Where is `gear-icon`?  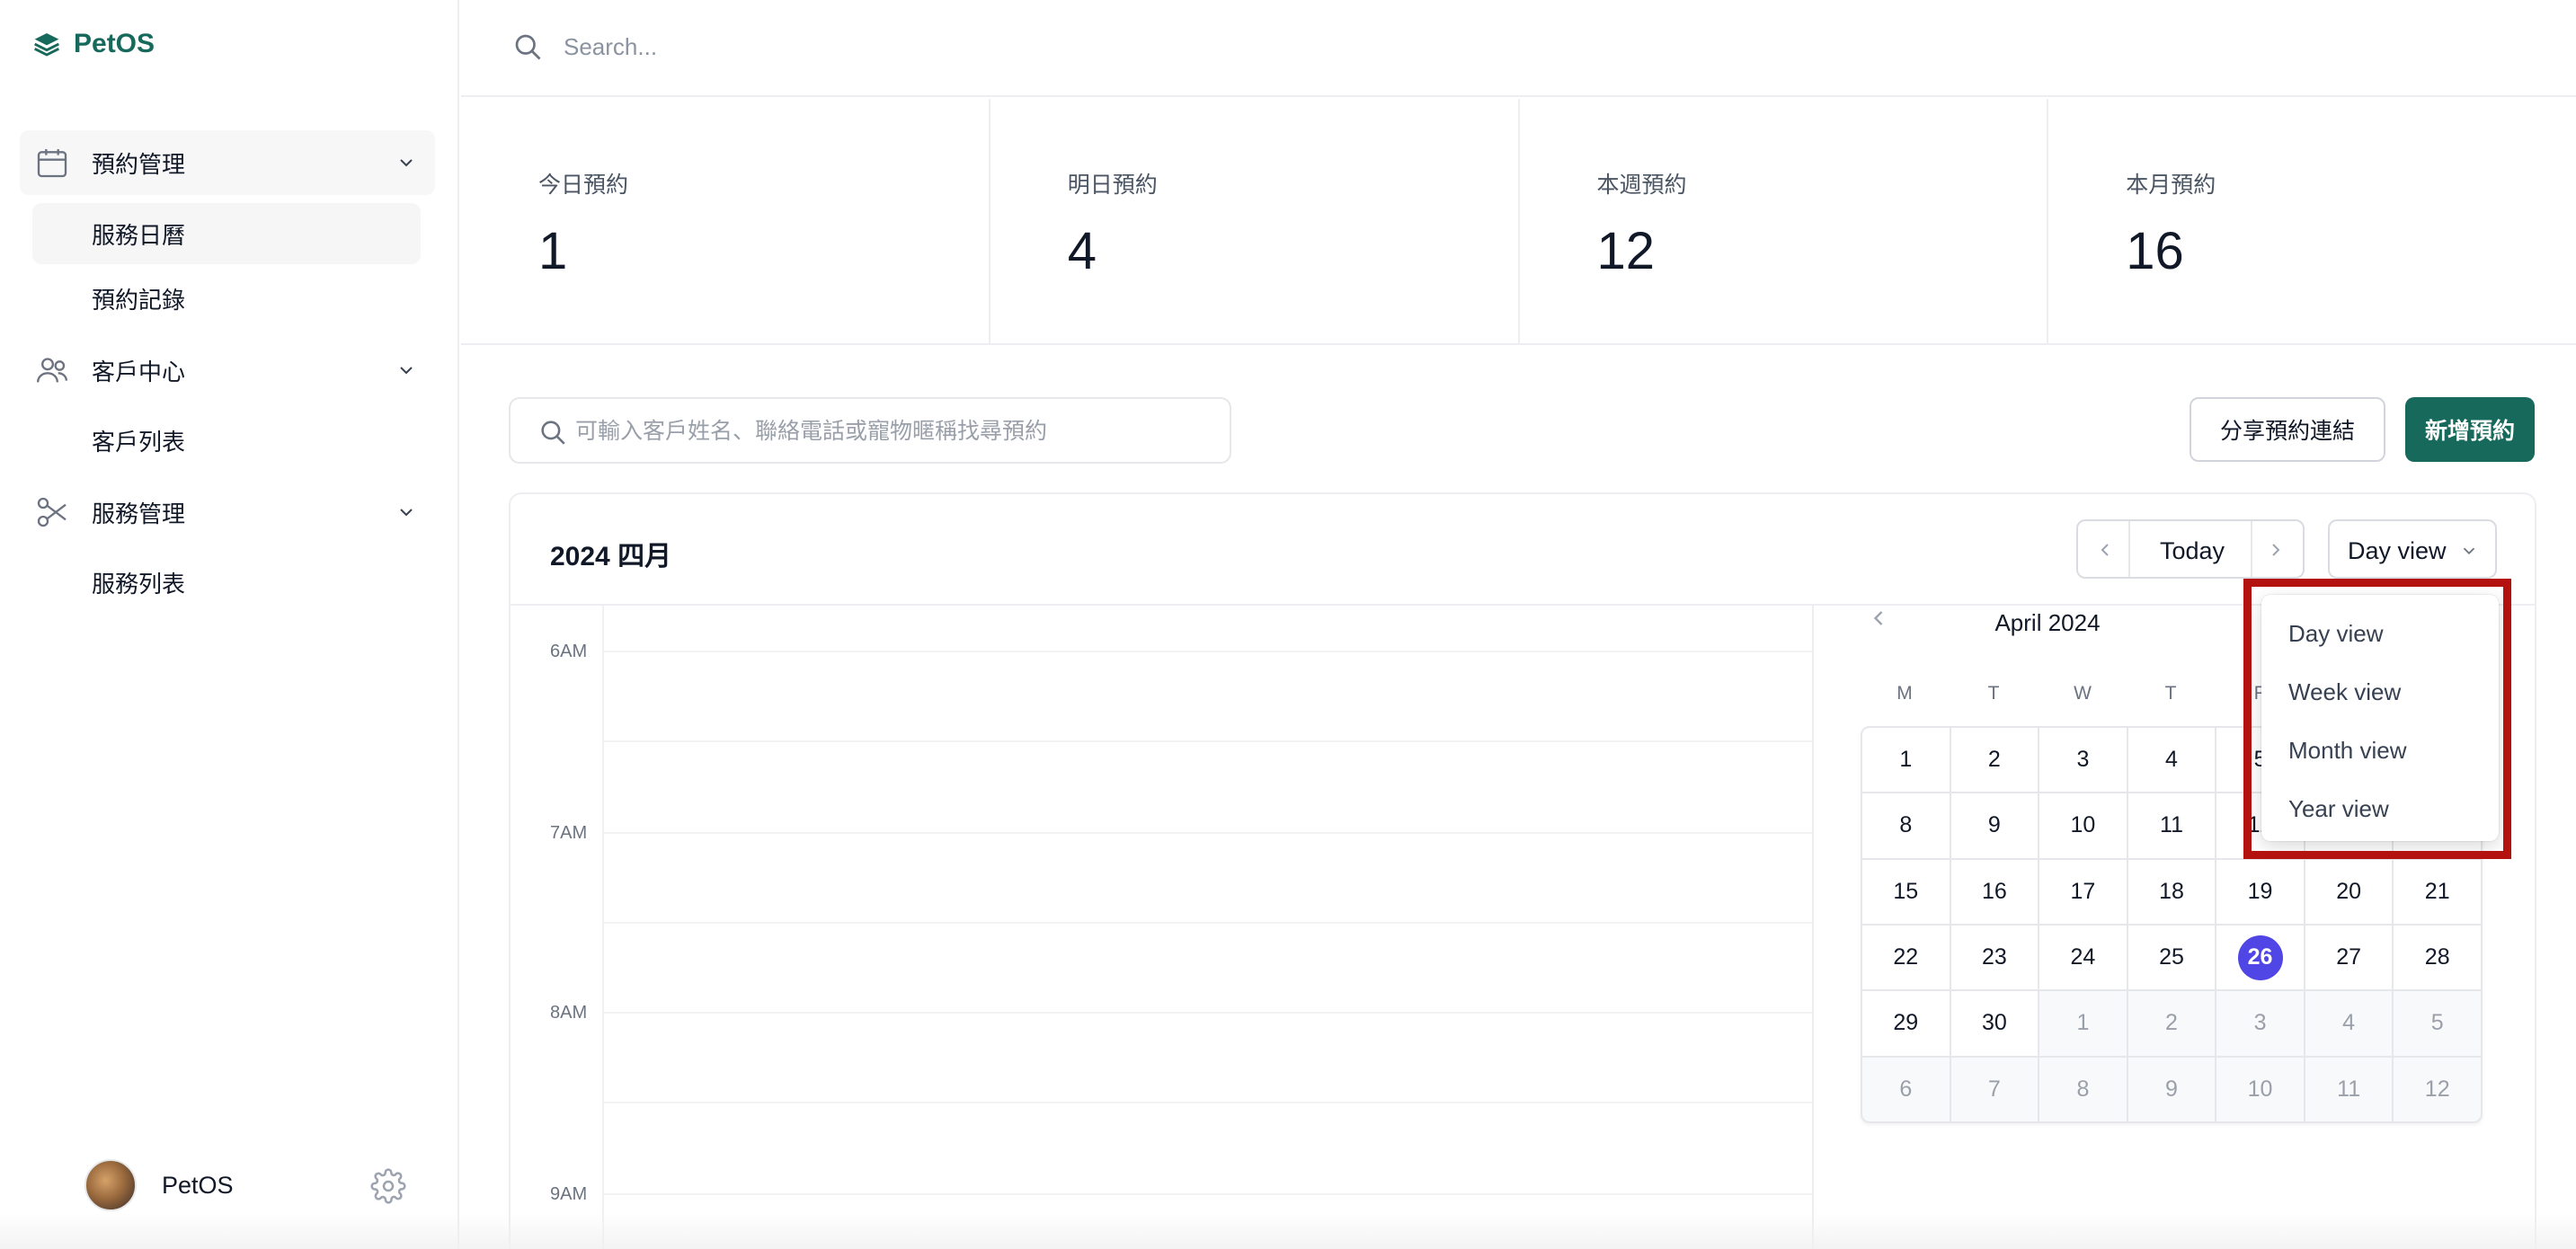 gear-icon is located at coordinates (388, 1186).